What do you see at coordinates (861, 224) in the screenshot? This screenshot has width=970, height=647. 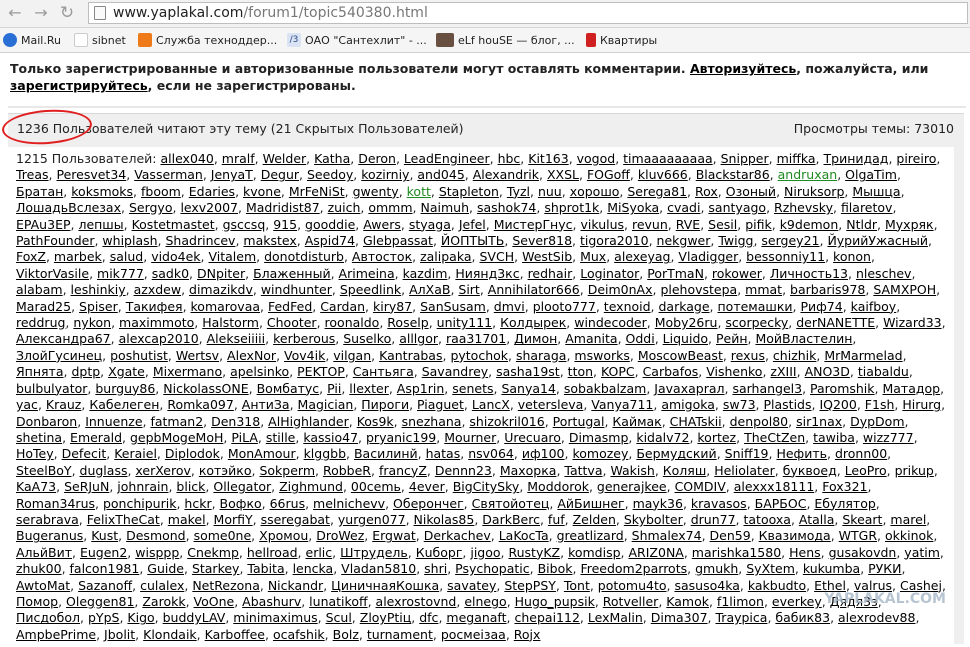 I see `user-link: Ntldr` at bounding box center [861, 224].